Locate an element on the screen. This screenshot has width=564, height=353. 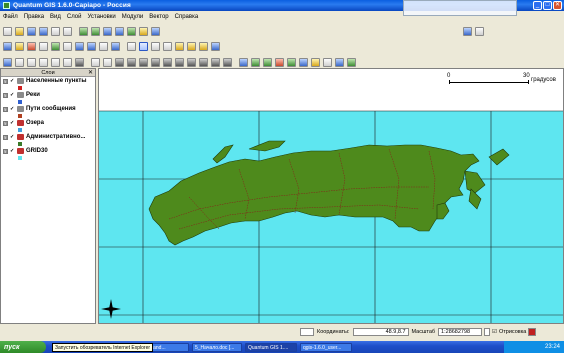
measure-line-icon is located at coordinates (255, 62).